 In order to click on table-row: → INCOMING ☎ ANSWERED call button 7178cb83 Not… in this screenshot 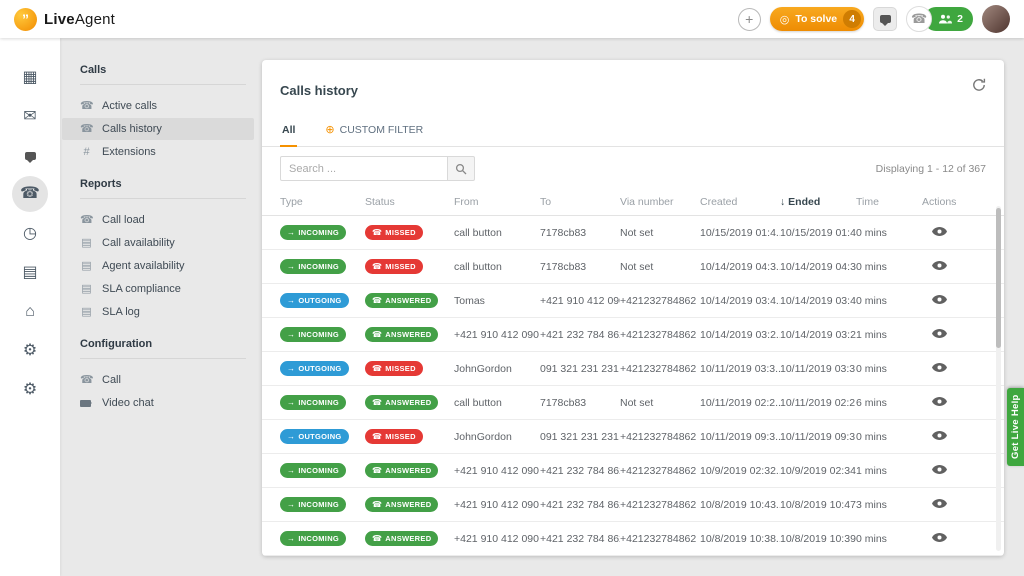, I will do `click(633, 403)`.